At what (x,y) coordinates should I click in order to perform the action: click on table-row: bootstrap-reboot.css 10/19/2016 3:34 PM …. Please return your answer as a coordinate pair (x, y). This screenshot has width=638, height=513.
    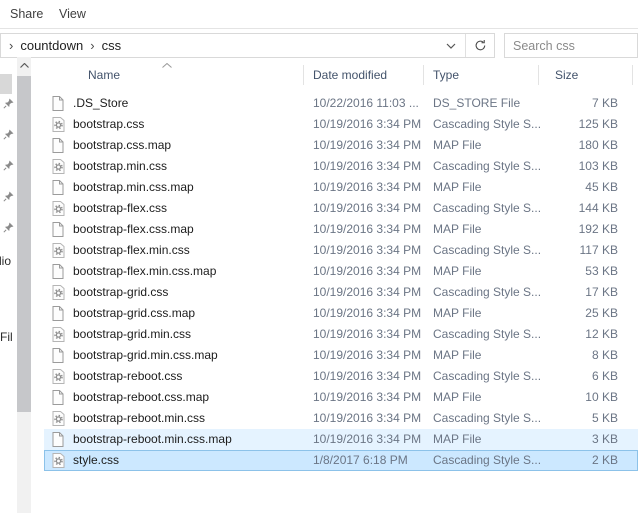
    Looking at the image, I should click on (341, 376).